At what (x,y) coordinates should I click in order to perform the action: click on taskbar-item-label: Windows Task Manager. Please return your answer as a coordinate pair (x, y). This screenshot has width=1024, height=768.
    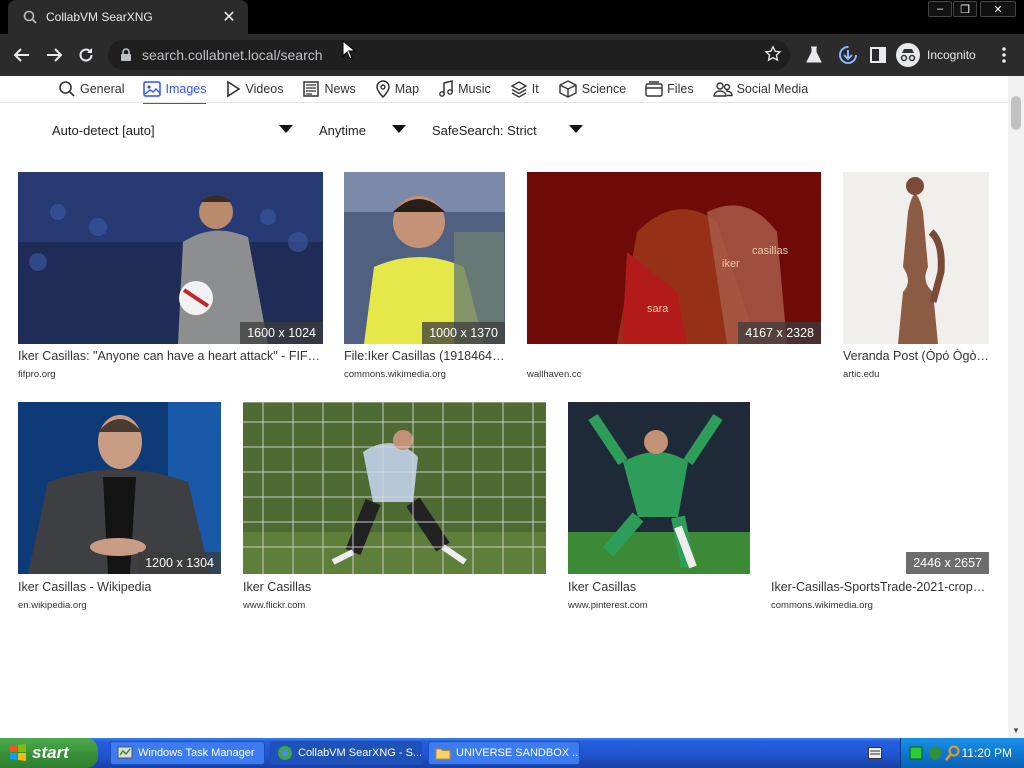
    Looking at the image, I should click on (196, 753).